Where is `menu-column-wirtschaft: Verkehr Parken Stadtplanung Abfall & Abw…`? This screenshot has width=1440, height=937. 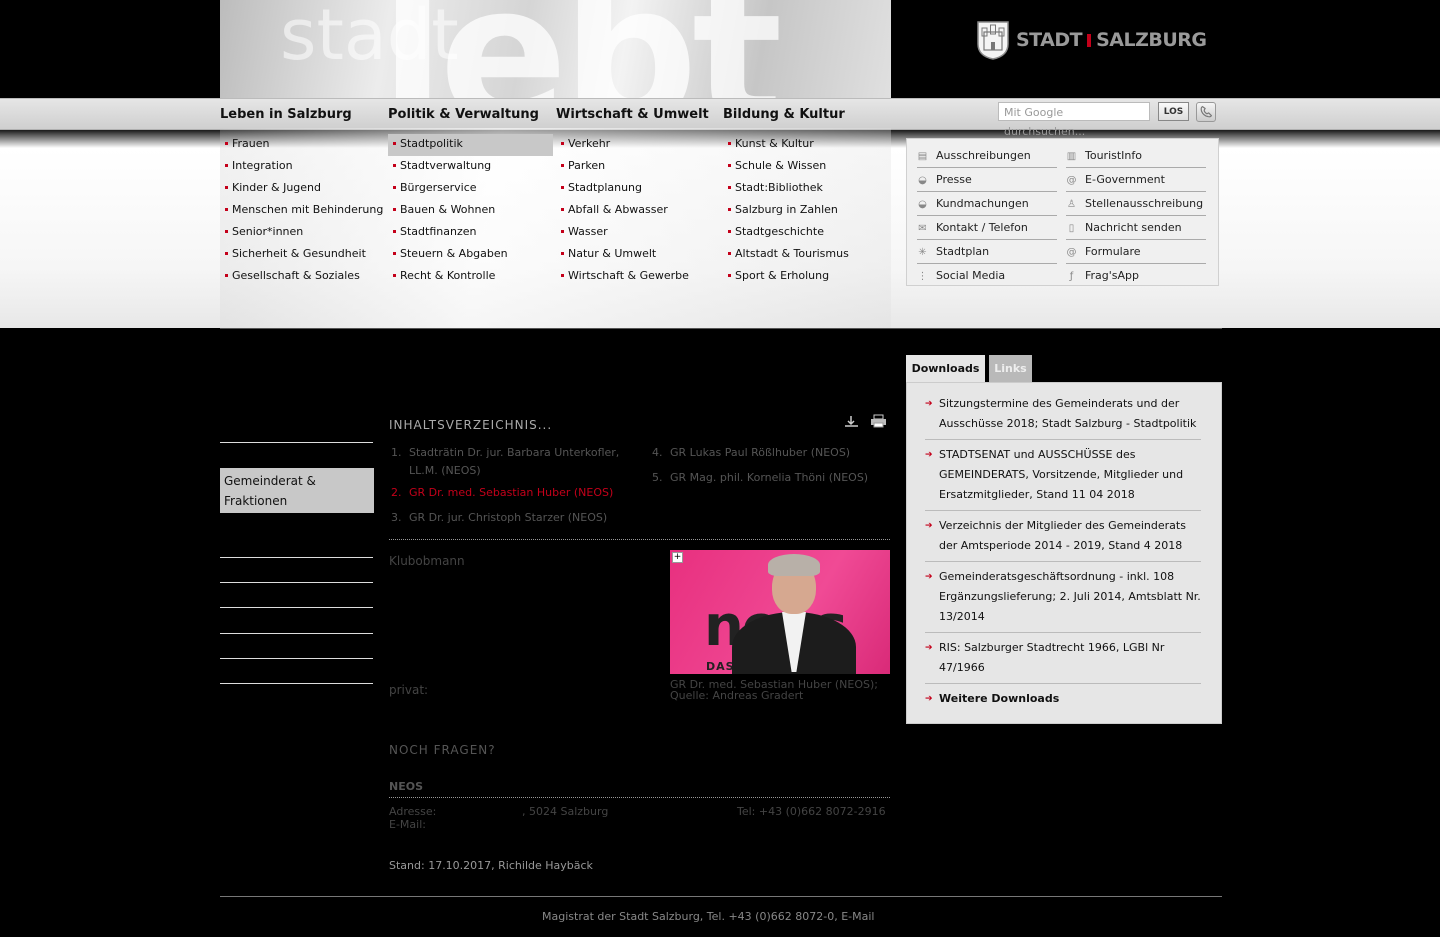
menu-column-wirtschaft: Verkehr Parken Stadtplanung Abfall & Abw… is located at coordinates (638, 211).